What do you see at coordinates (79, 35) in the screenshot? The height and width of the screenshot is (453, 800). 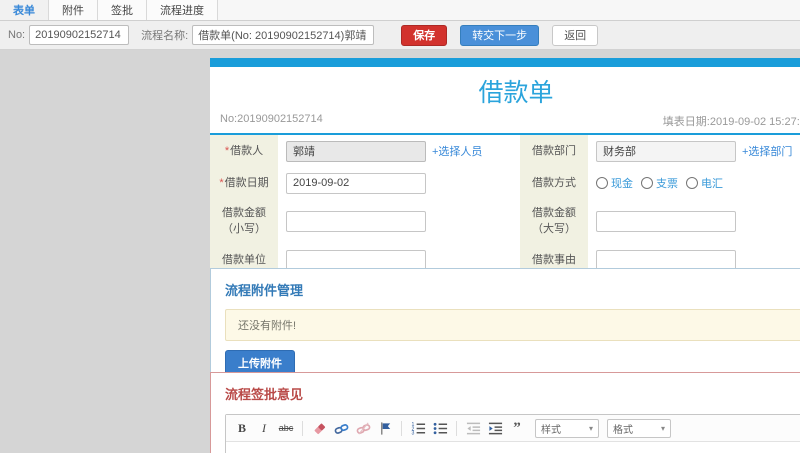 I see `no-input` at bounding box center [79, 35].